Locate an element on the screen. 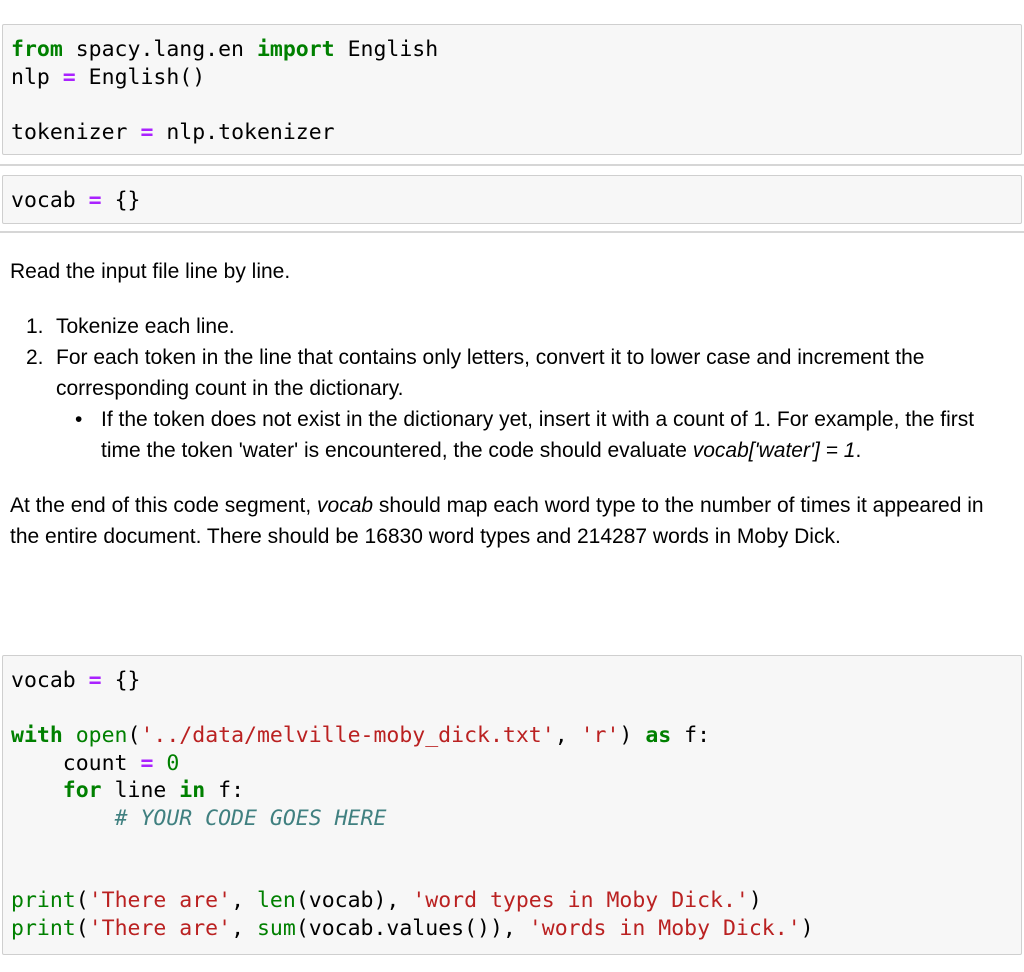  string-path: '../data/melville-moby_dick.txt' is located at coordinates (347, 735).